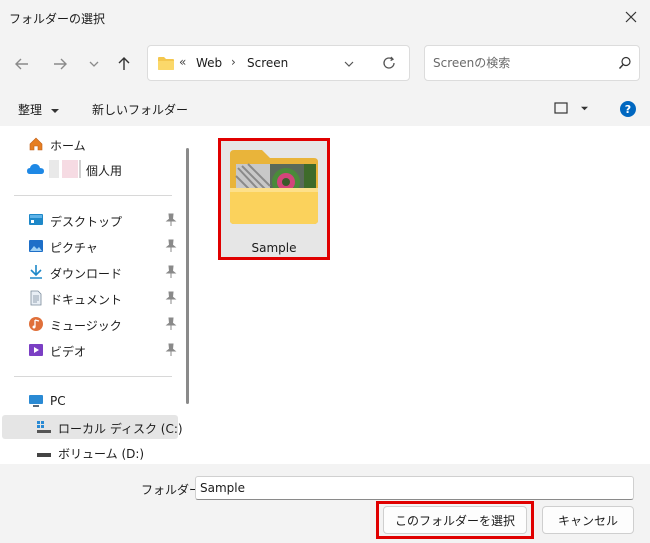 The image size is (650, 543). What do you see at coordinates (349, 64) in the screenshot?
I see `address-dropdown-chevron-icon` at bounding box center [349, 64].